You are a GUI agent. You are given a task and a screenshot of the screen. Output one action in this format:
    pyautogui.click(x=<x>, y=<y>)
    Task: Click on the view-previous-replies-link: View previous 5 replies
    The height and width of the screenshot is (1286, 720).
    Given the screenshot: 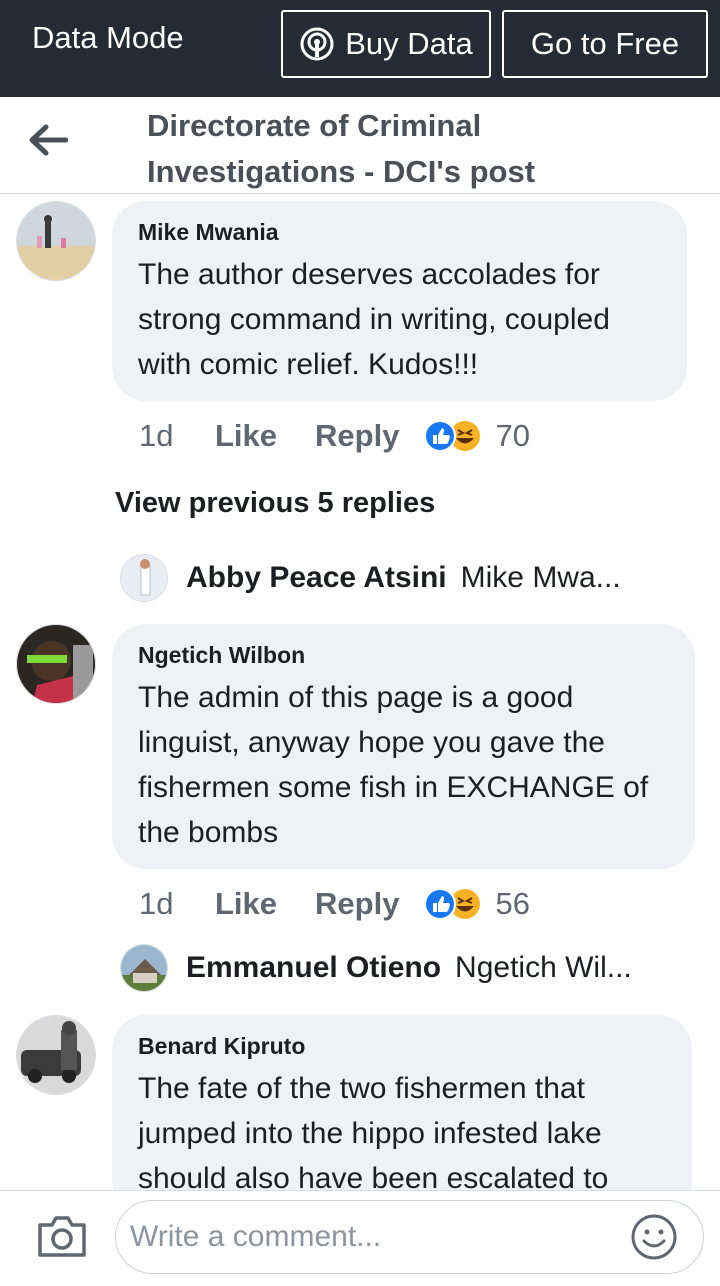 What is the action you would take?
    pyautogui.click(x=275, y=503)
    